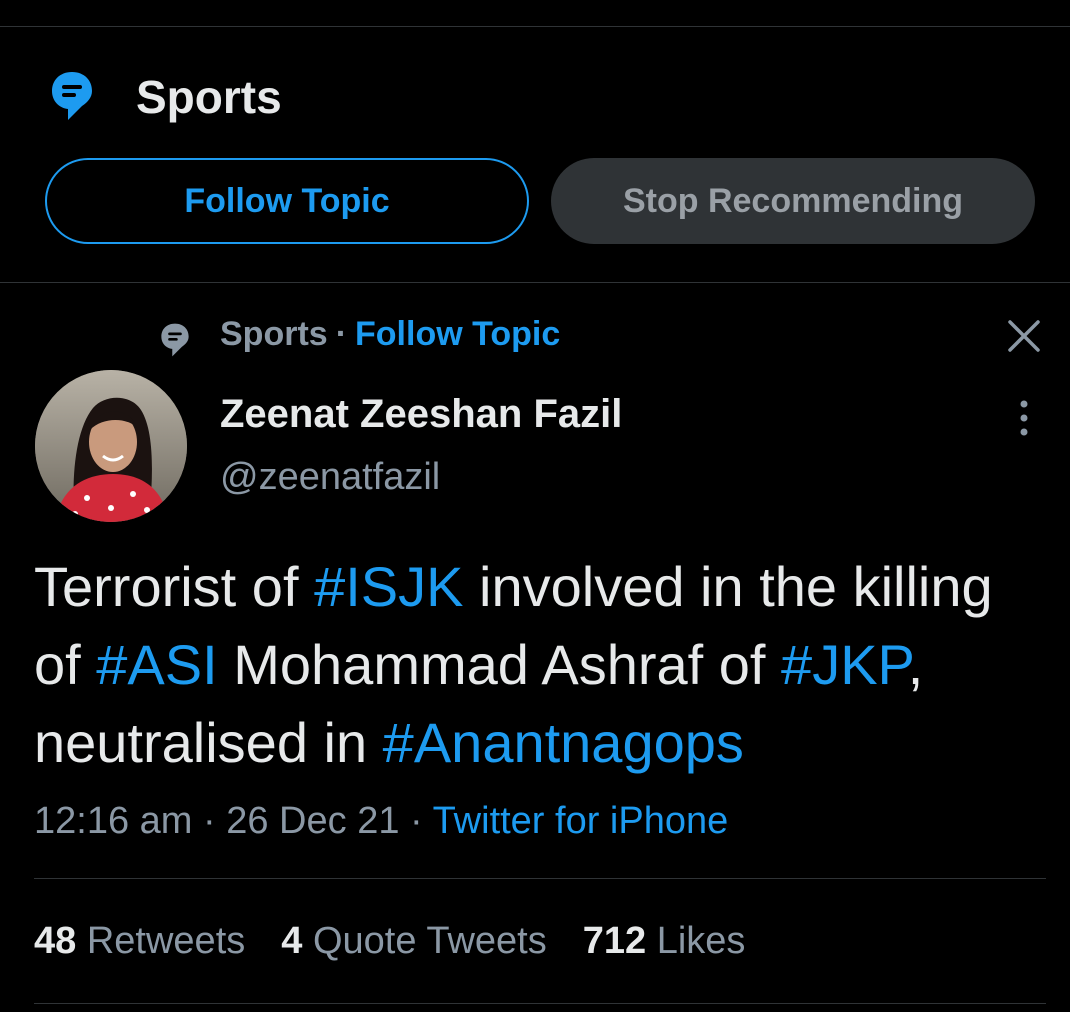 The height and width of the screenshot is (1012, 1070). I want to click on likes-stat: 712 Likes, so click(664, 941).